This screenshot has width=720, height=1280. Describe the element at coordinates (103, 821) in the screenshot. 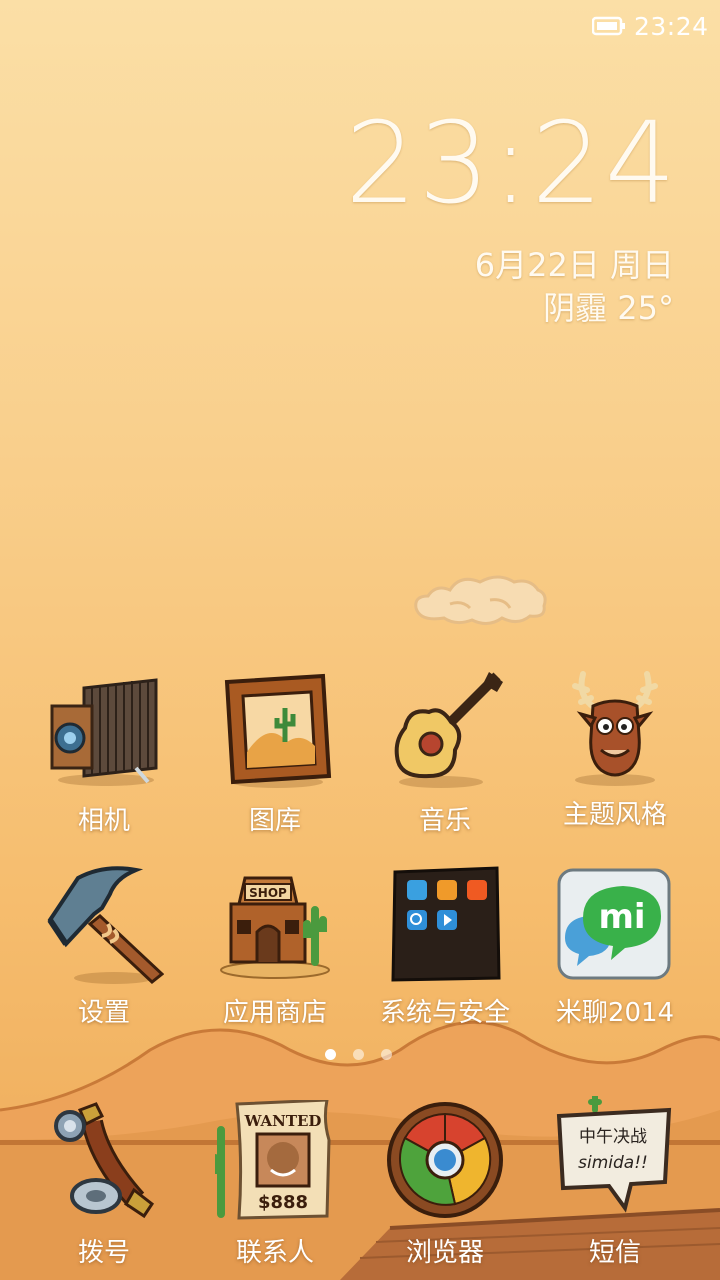

I see `app-label: 相机` at that location.